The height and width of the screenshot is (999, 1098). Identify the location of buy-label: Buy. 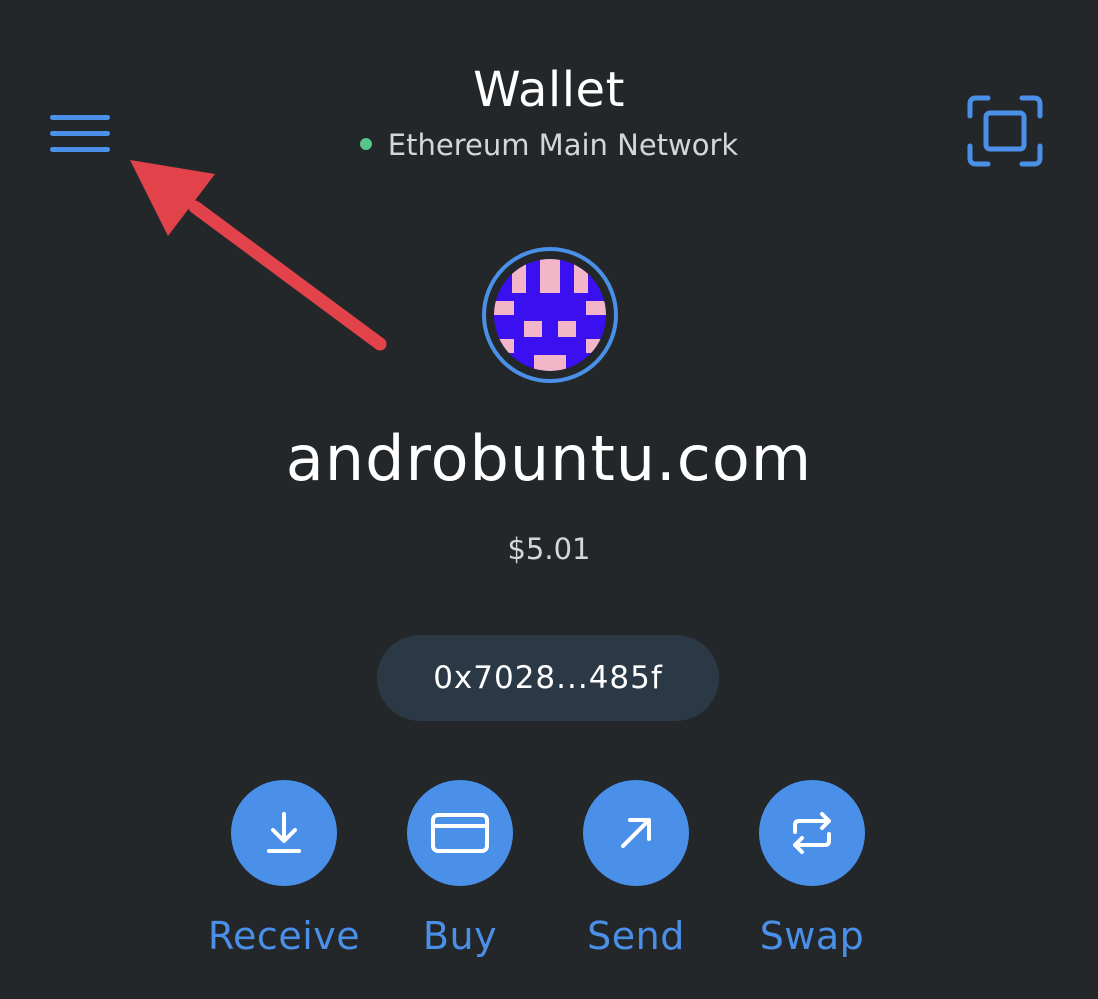
(460, 936).